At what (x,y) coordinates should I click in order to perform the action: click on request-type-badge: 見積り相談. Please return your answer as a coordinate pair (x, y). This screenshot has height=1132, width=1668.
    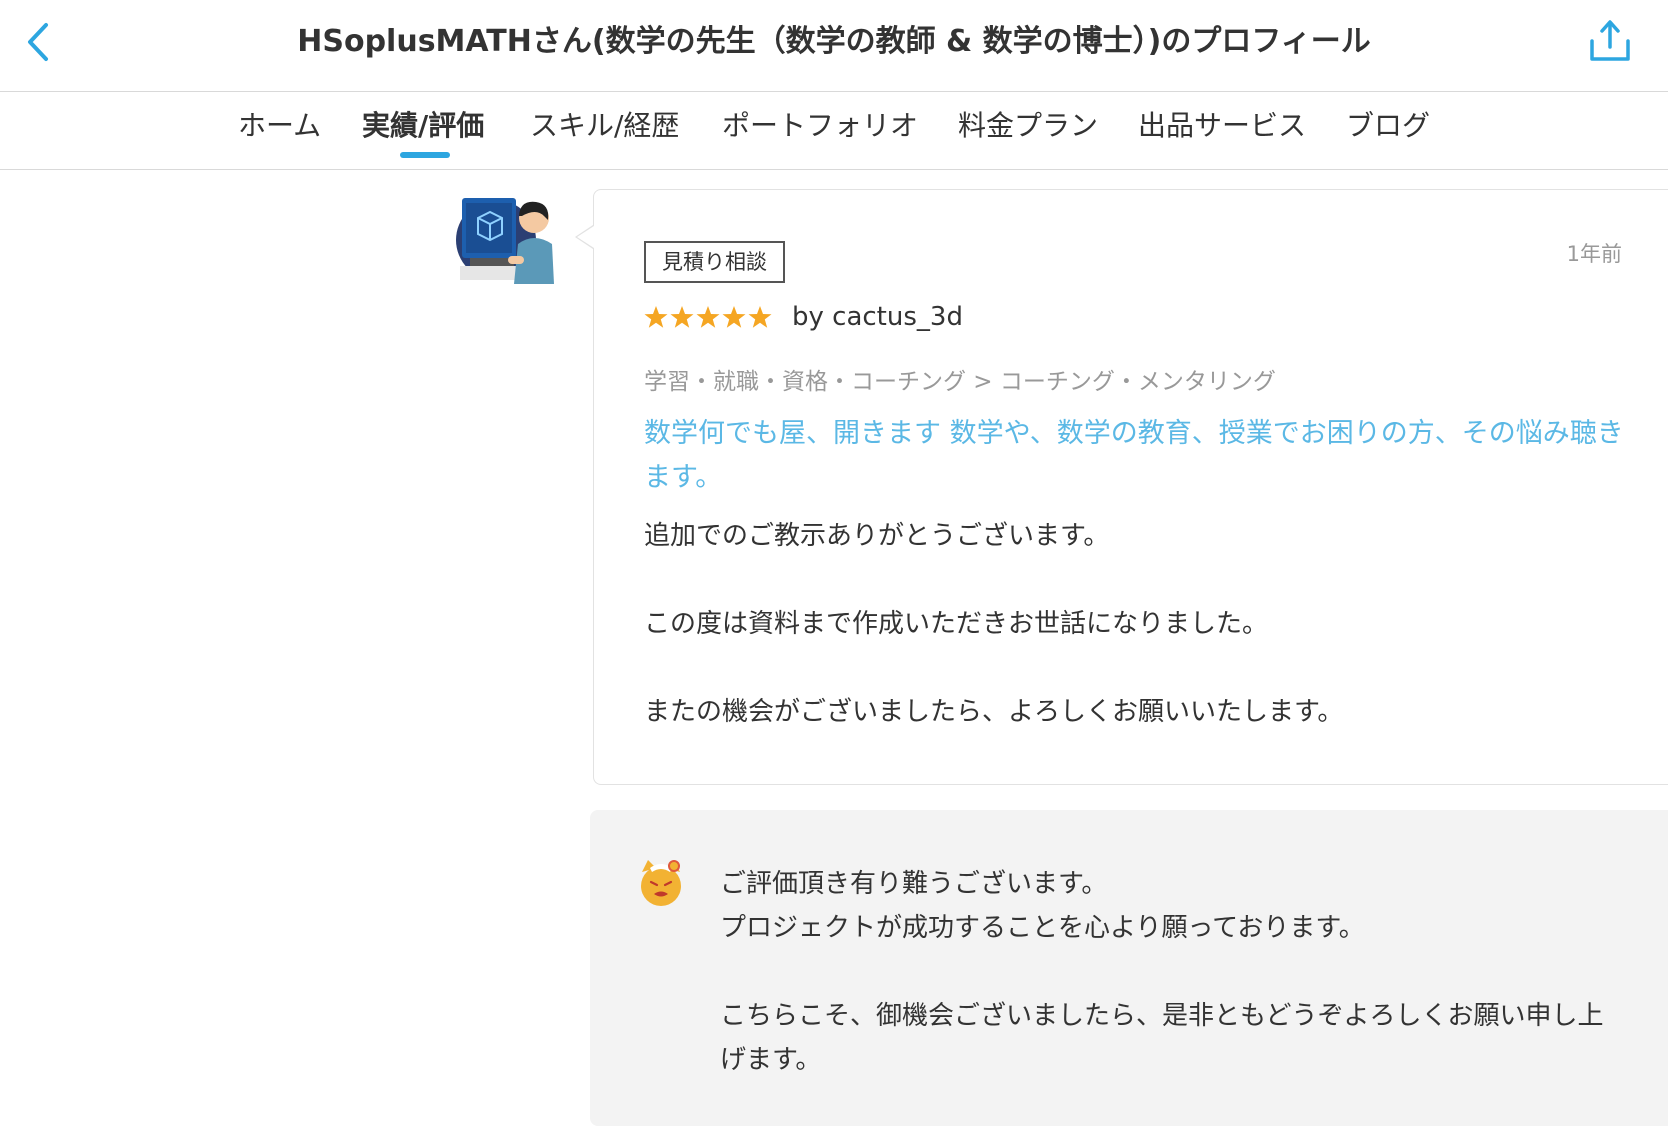
    Looking at the image, I should click on (714, 262).